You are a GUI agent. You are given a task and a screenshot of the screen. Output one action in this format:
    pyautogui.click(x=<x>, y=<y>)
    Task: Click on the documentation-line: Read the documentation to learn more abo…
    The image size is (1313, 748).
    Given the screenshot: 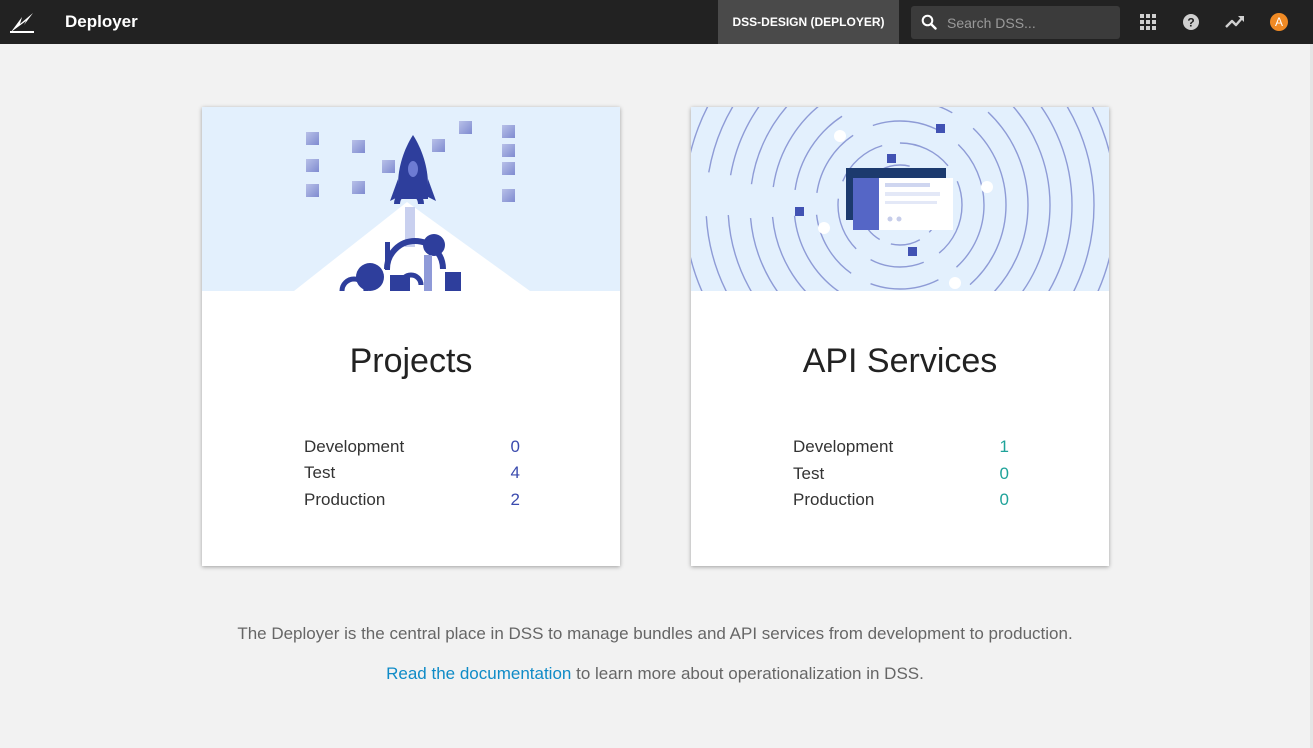 What is the action you would take?
    pyautogui.click(x=655, y=674)
    